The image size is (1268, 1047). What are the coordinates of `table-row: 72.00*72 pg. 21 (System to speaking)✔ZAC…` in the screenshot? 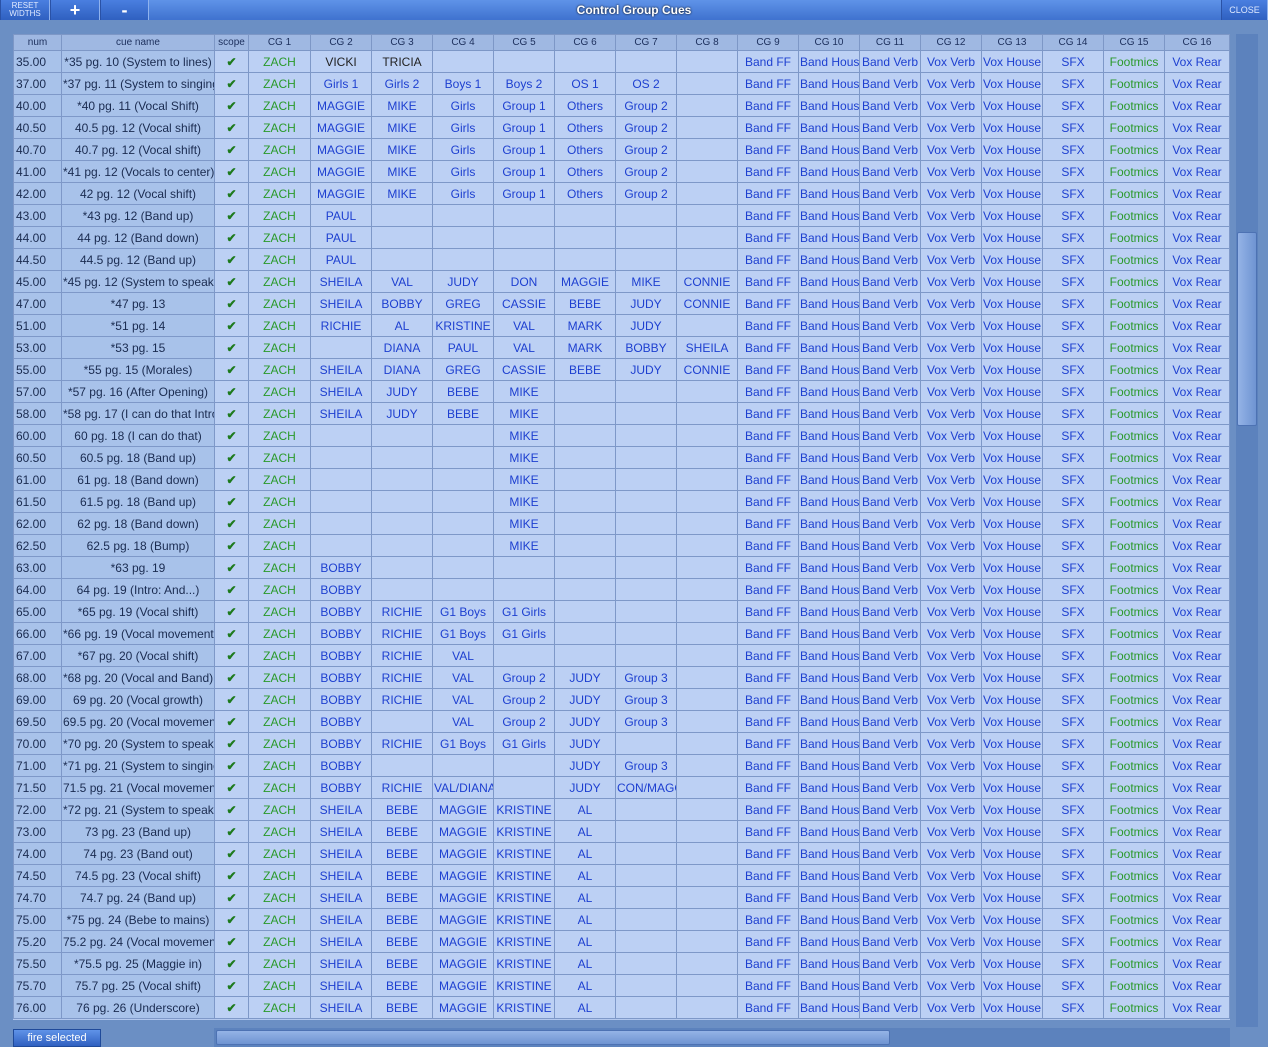 It's located at (621, 809).